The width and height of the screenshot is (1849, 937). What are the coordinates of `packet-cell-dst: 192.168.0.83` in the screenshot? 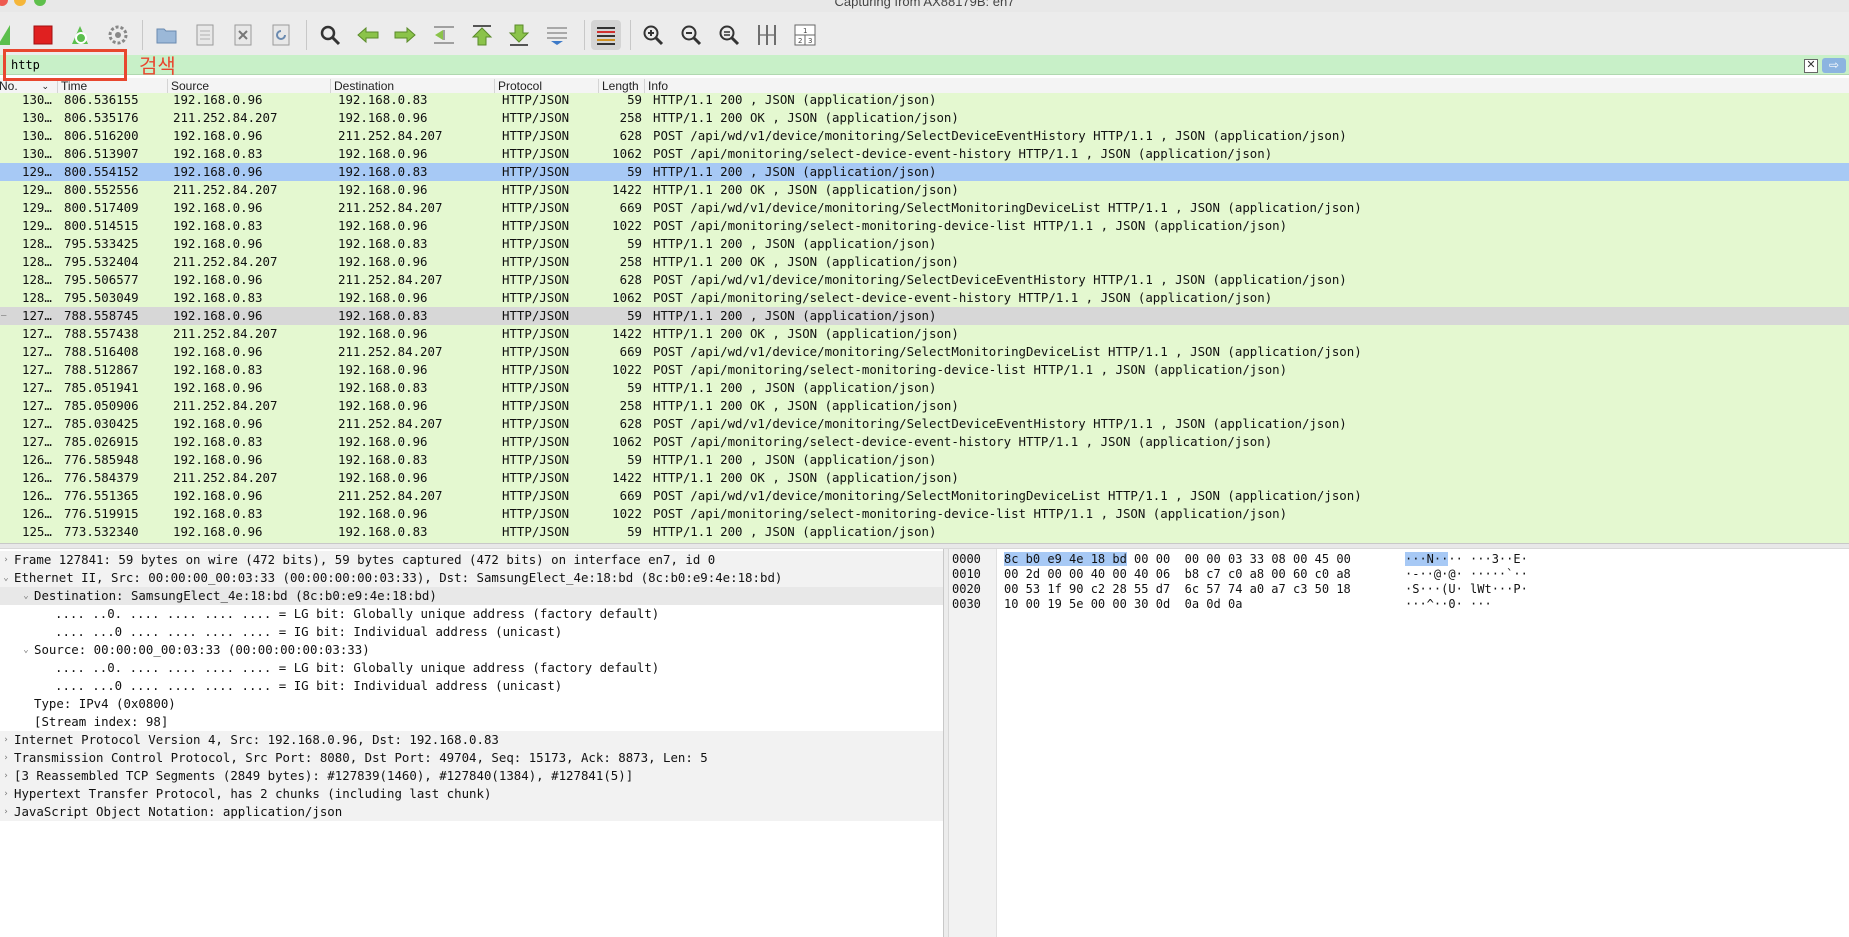 It's located at (383, 387).